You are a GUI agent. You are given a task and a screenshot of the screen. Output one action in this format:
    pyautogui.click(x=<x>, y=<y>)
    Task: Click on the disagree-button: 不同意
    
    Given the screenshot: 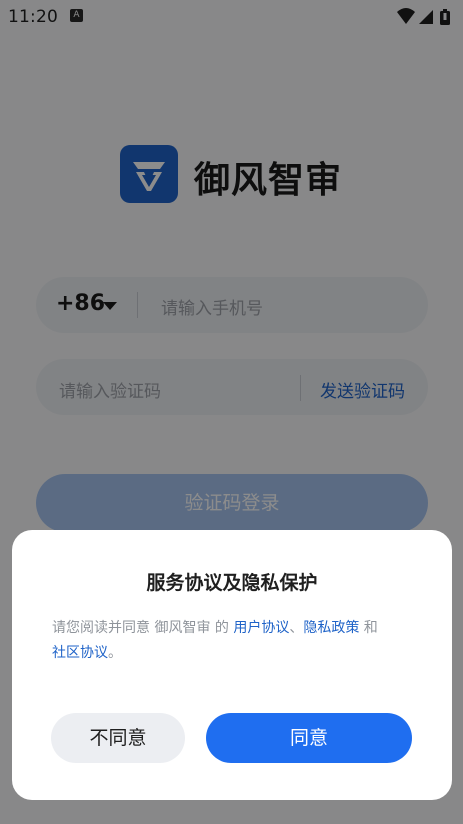 What is the action you would take?
    pyautogui.click(x=118, y=738)
    